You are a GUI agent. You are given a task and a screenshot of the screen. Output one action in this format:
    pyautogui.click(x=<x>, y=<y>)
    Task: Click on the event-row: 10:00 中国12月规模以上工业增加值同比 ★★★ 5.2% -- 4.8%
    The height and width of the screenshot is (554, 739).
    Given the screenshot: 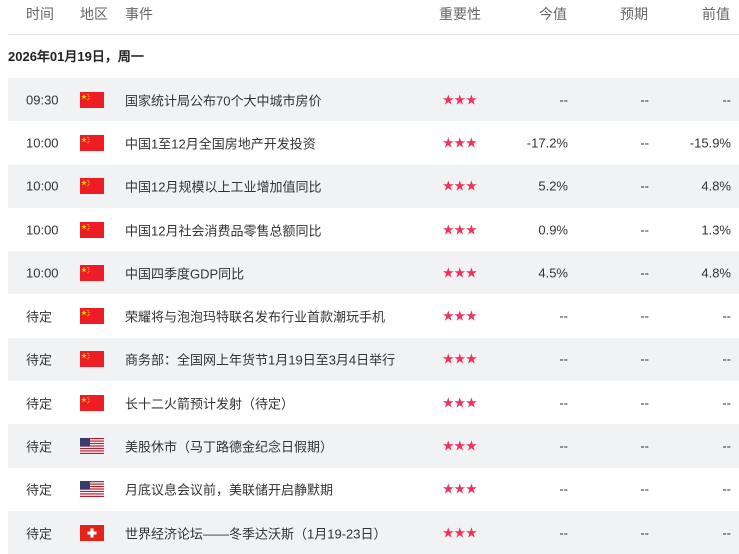 What is the action you would take?
    pyautogui.click(x=373, y=186)
    